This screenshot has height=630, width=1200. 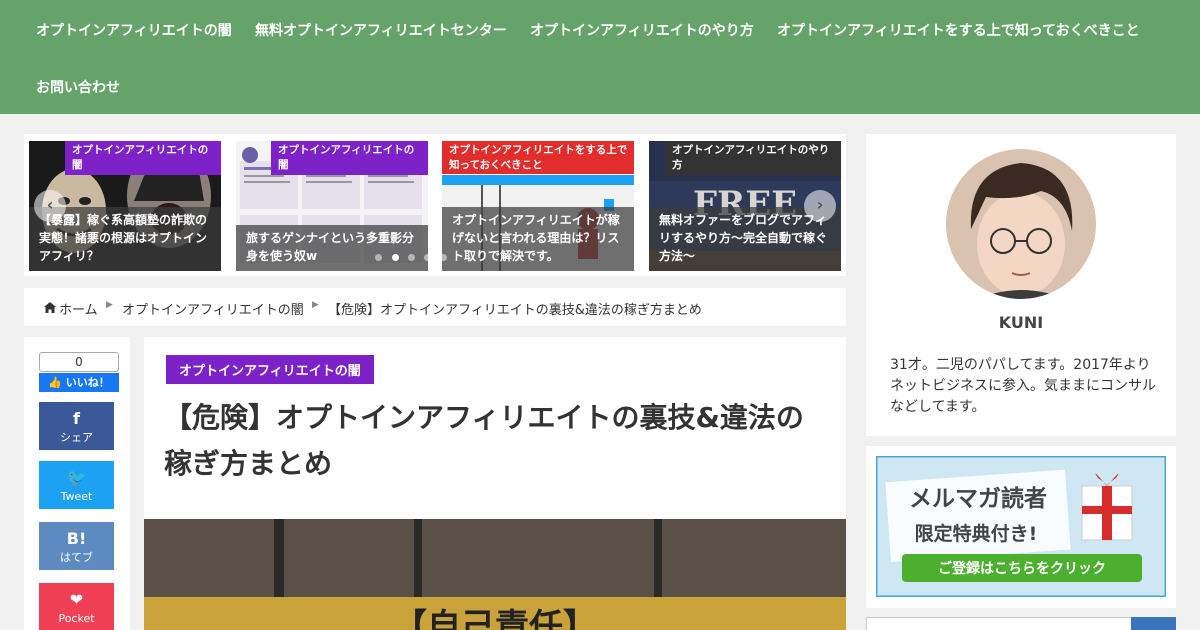 What do you see at coordinates (76, 538) in the screenshot?
I see `hatena-icon: B!` at bounding box center [76, 538].